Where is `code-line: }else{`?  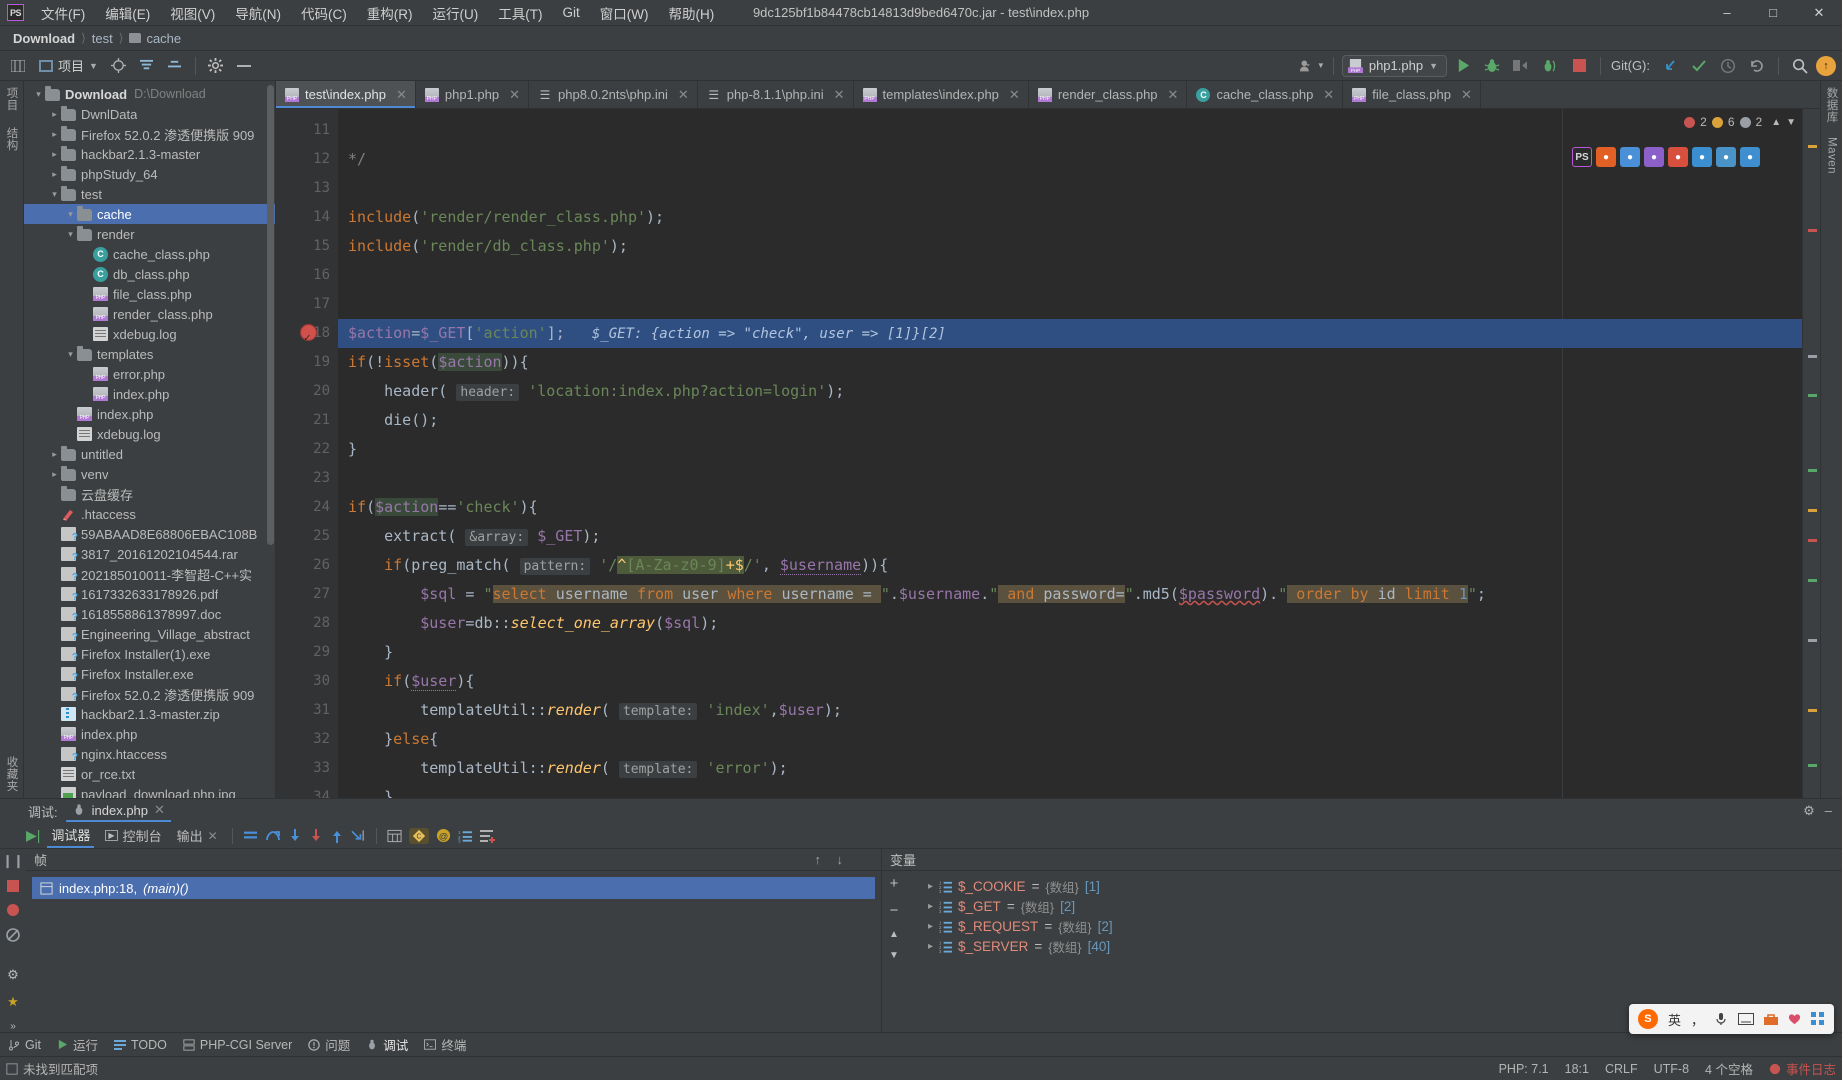
code-line: }else{ is located at coordinates (1070, 739).